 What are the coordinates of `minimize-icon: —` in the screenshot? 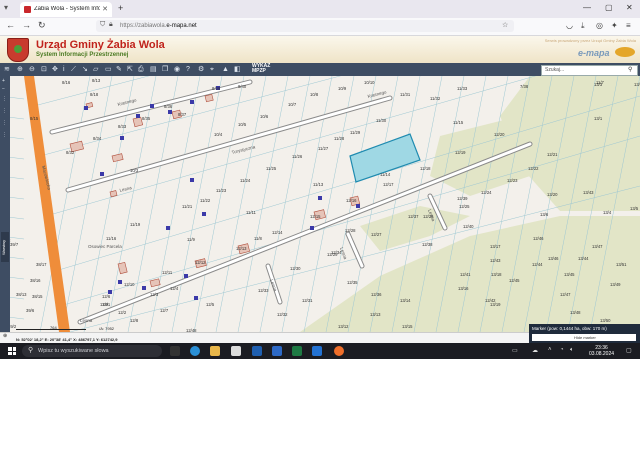 It's located at (587, 7).